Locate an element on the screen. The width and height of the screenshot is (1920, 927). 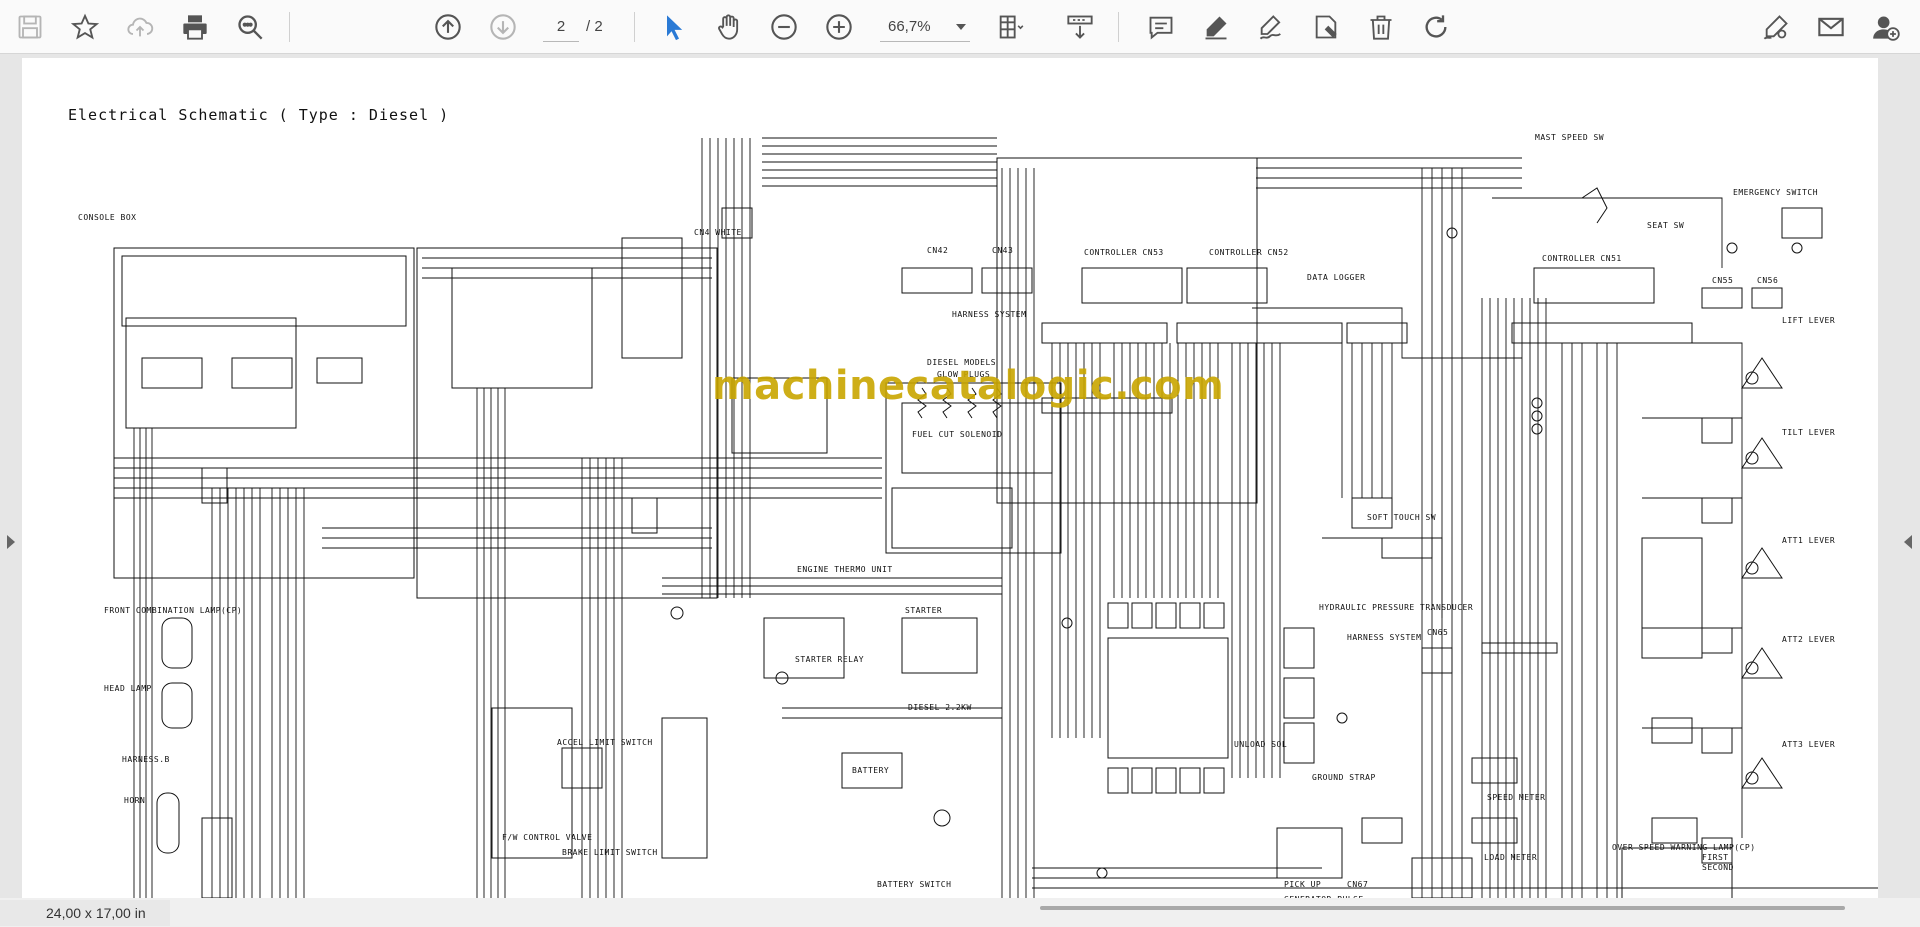
label-cn42: CN42 is located at coordinates (938, 250).